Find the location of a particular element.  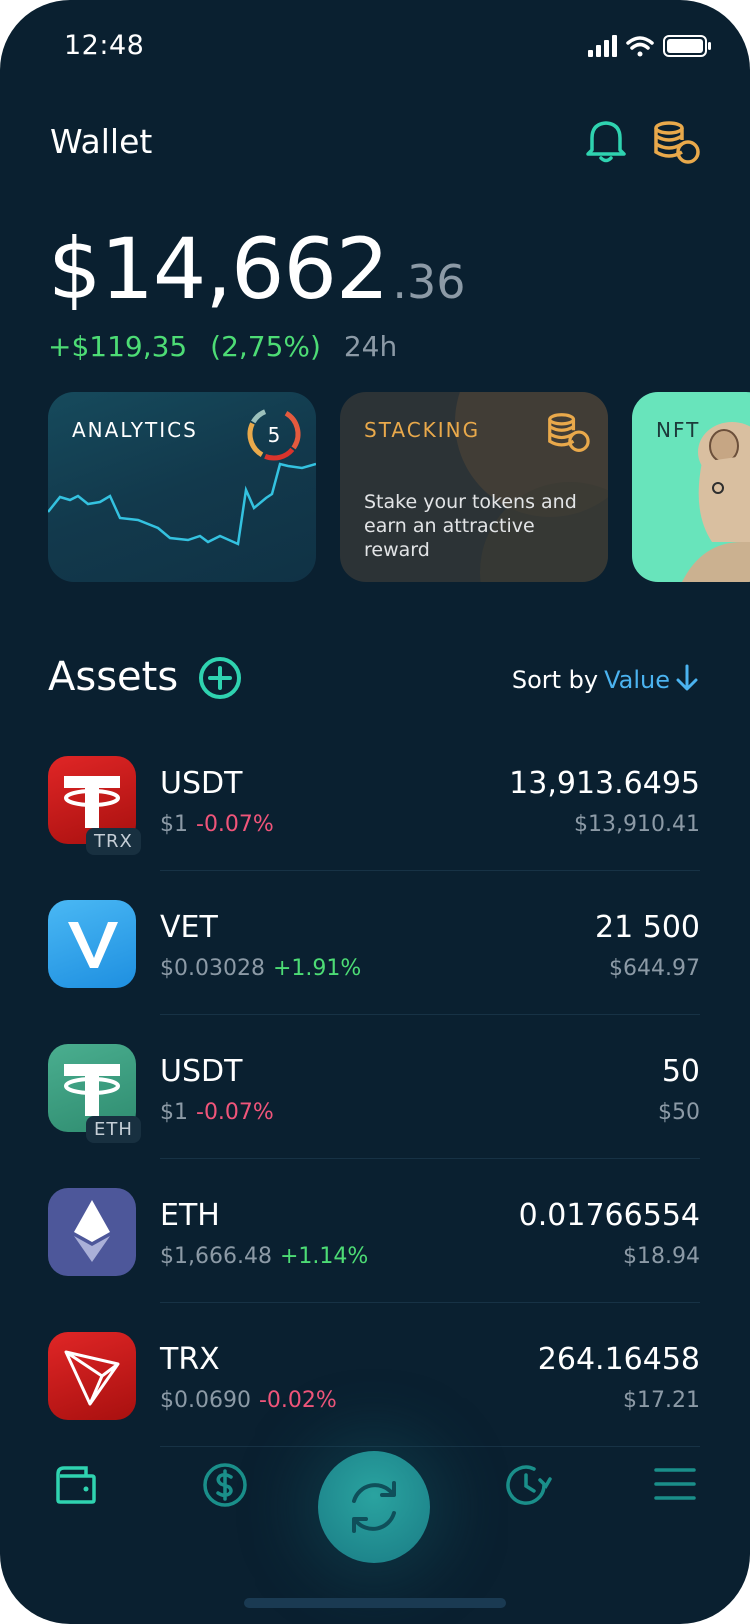

asset-amount: 0.01766554 is located at coordinates (609, 1215).